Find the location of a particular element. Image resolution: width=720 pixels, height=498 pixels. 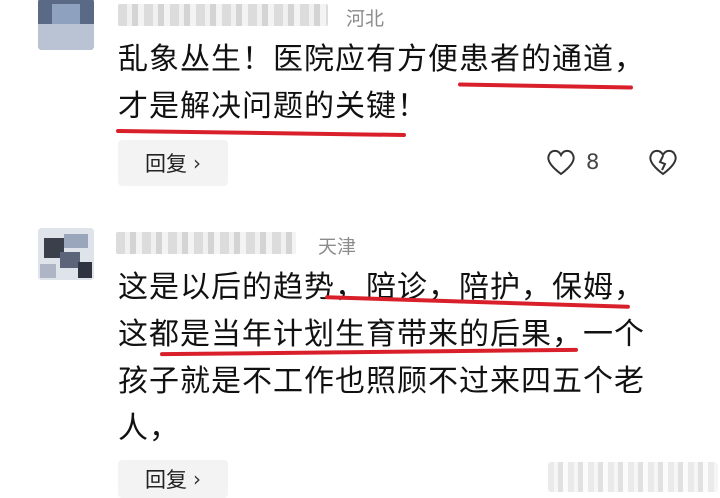

username-blurred is located at coordinates (206, 243).